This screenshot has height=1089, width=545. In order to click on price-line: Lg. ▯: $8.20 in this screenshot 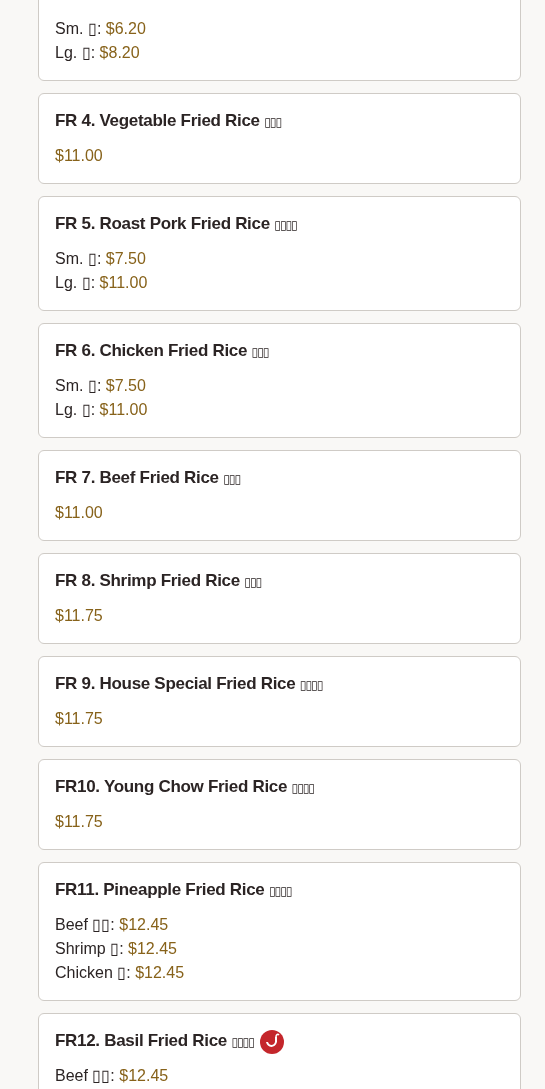, I will do `click(98, 53)`.